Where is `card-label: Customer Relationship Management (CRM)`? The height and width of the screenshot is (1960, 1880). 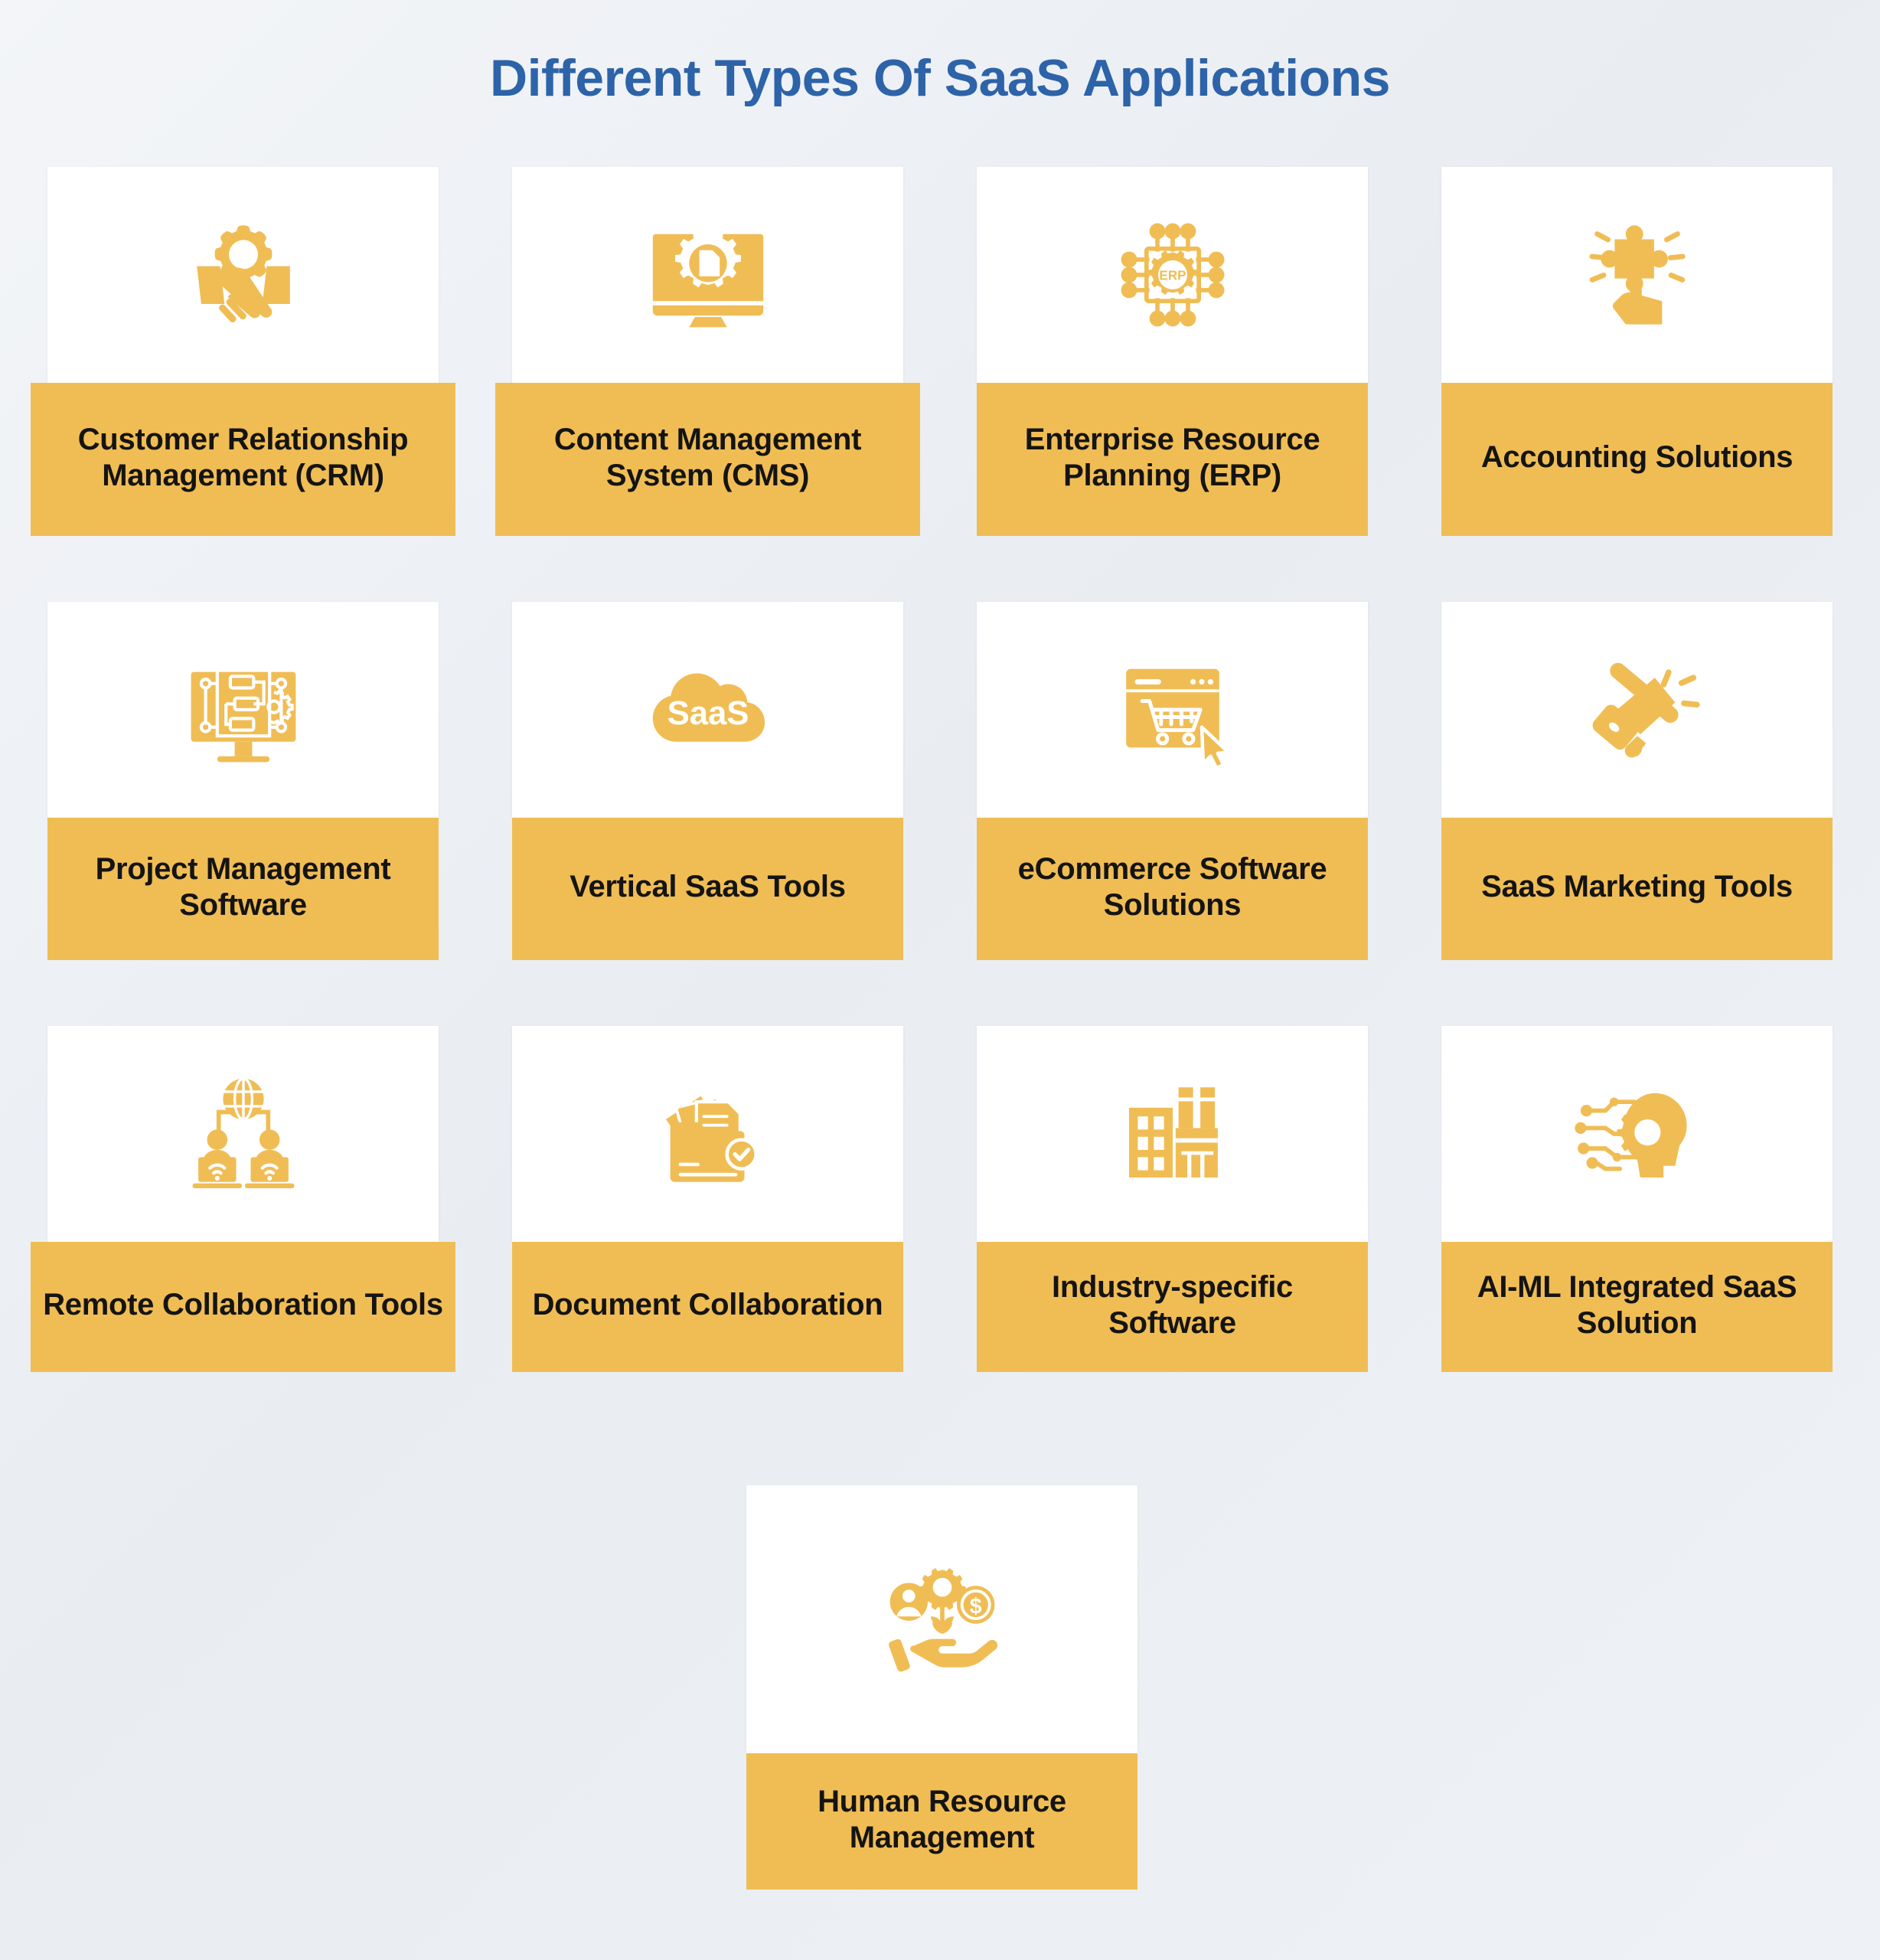 card-label: Customer Relationship Management (CRM) is located at coordinates (243, 457).